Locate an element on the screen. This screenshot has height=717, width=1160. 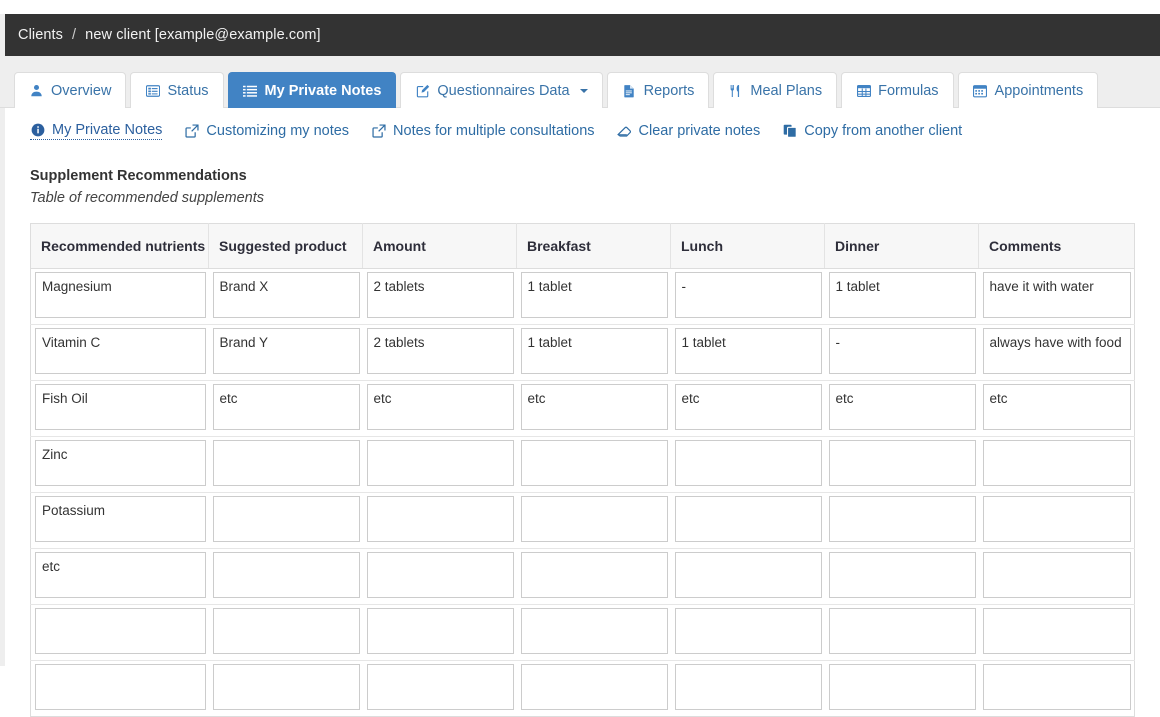
list-icon is located at coordinates (250, 90).